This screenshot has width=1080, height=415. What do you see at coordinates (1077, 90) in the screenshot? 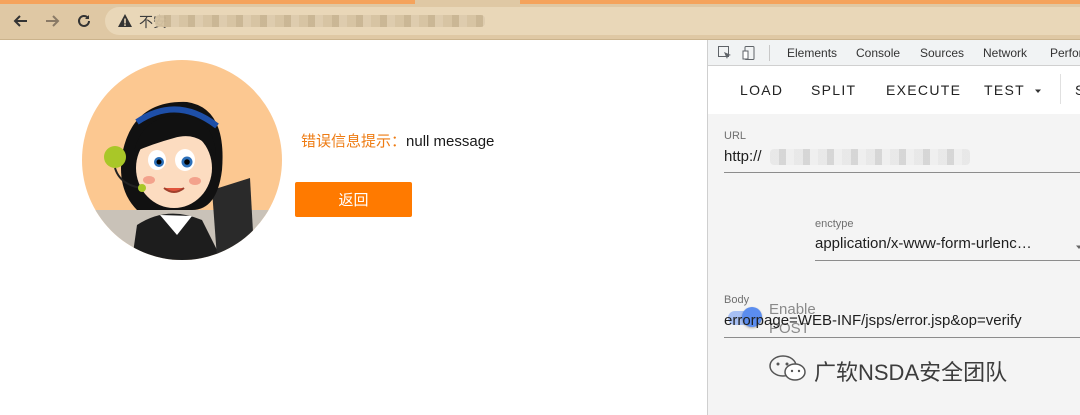
I see `sql-button: S` at bounding box center [1077, 90].